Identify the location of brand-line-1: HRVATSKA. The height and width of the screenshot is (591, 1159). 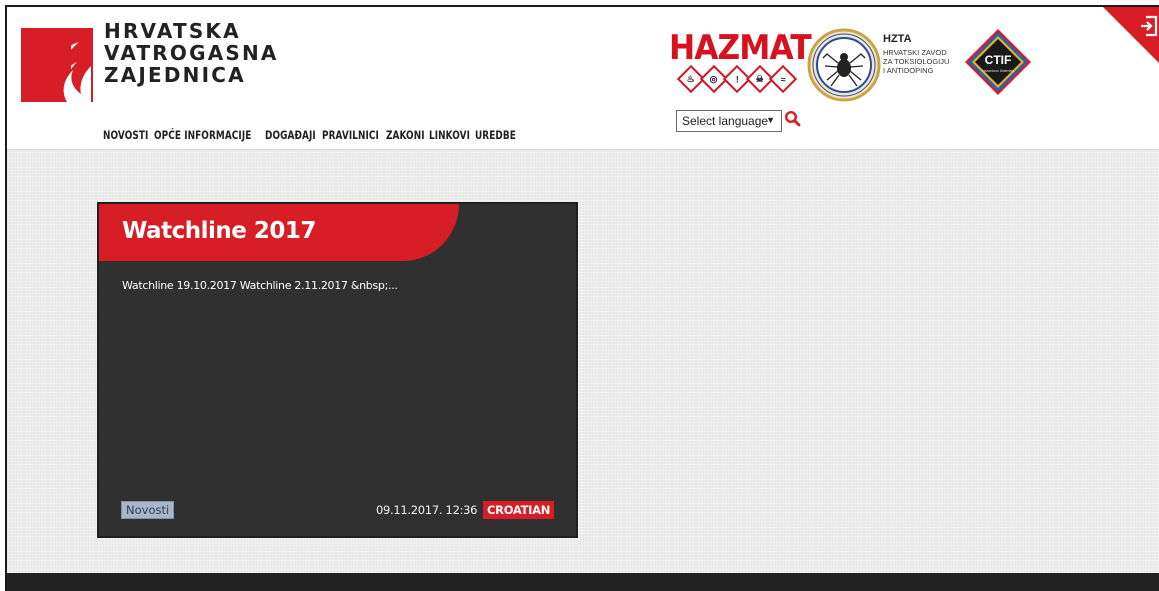
(172, 31).